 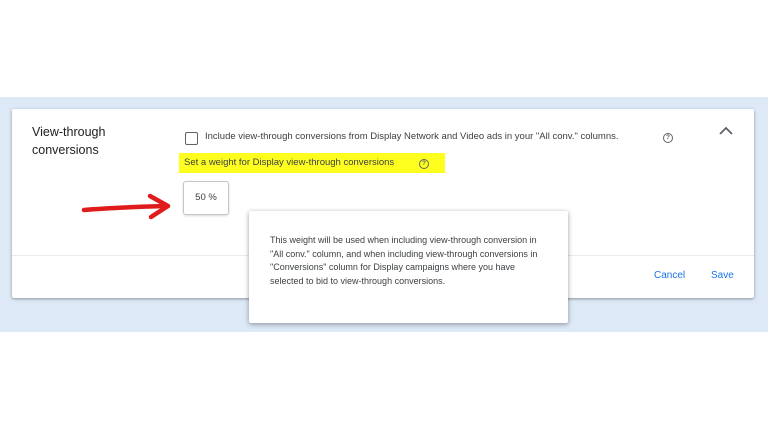 I want to click on include-view-through-checkbox, so click(x=191, y=138).